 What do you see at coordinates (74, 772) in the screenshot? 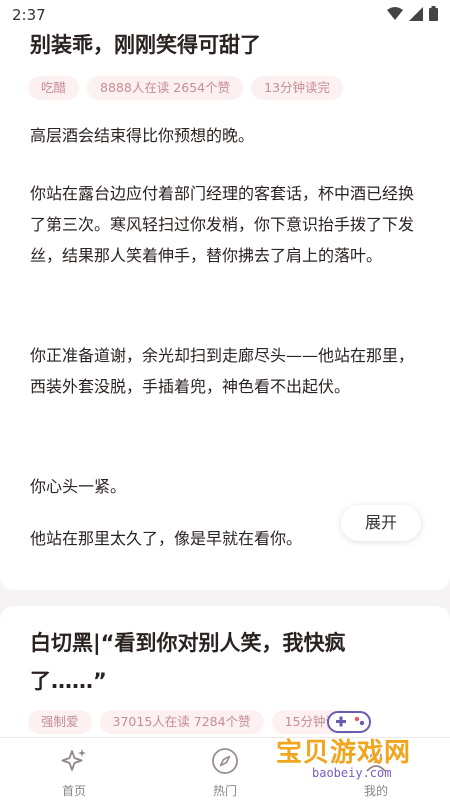
I see `nav-home: 首页` at bounding box center [74, 772].